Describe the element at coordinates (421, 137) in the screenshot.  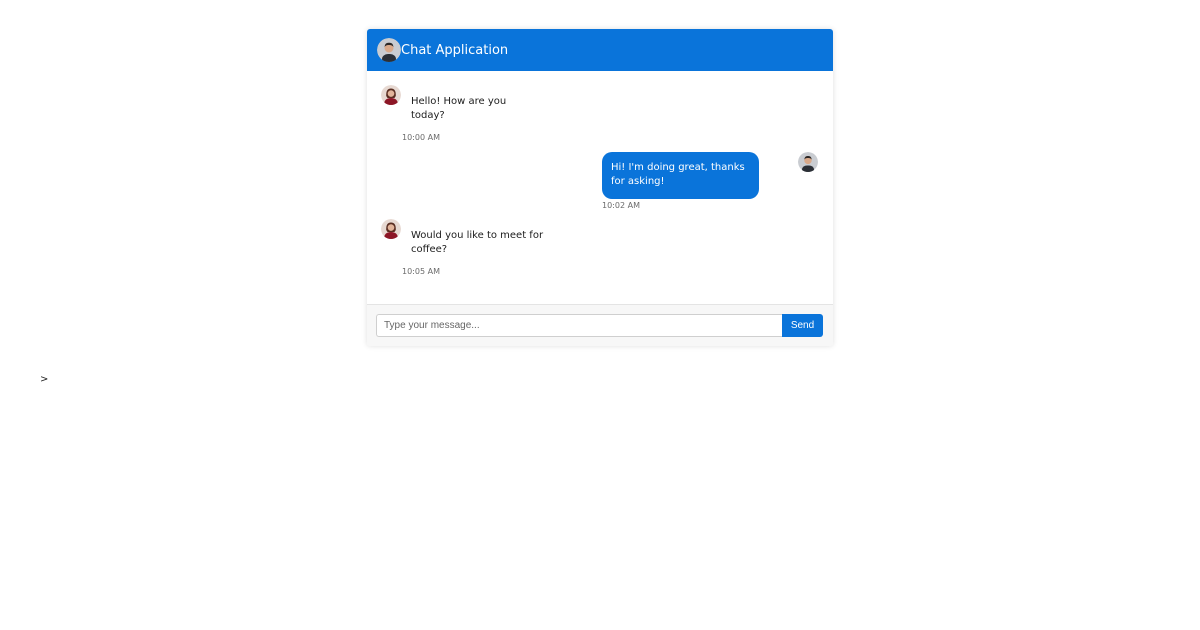
I see `message-timestamp: 10:00 AM` at that location.